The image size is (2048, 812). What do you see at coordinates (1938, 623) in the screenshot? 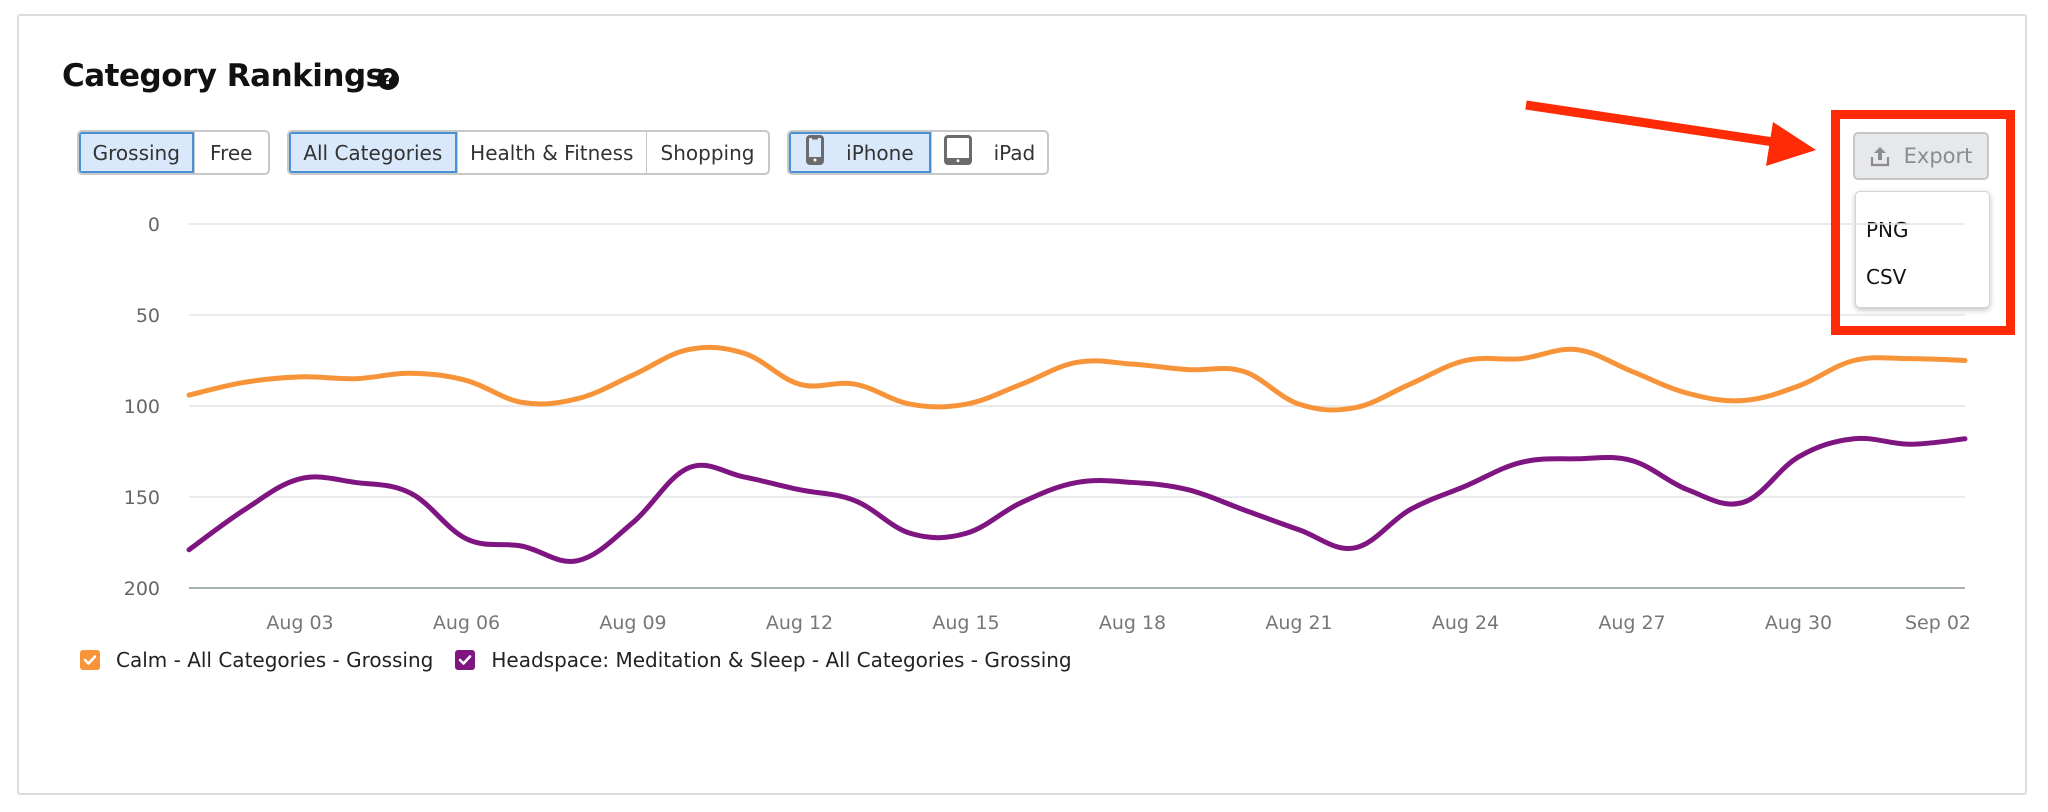
I see `x-tick-label: Sep 02` at bounding box center [1938, 623].